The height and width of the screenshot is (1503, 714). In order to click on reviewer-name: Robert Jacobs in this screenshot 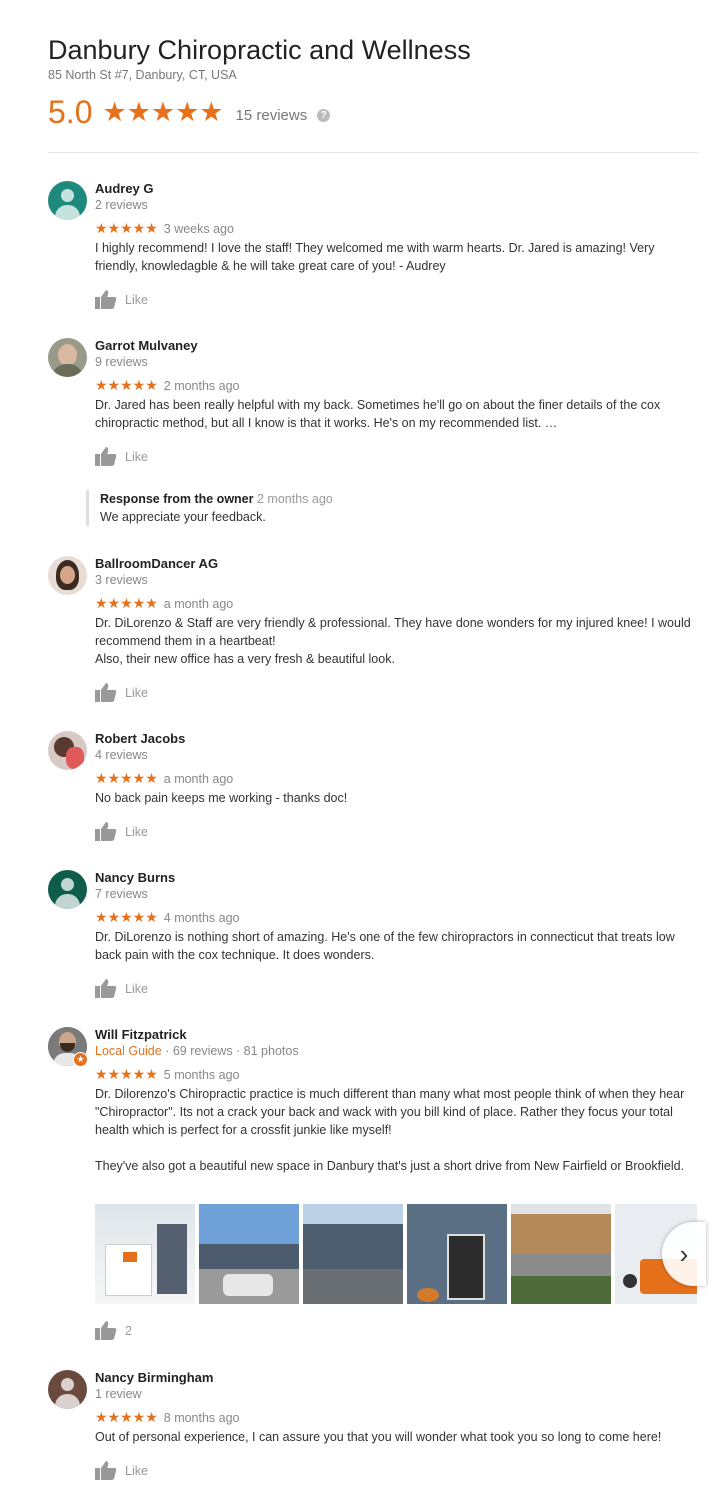, I will do `click(395, 739)`.